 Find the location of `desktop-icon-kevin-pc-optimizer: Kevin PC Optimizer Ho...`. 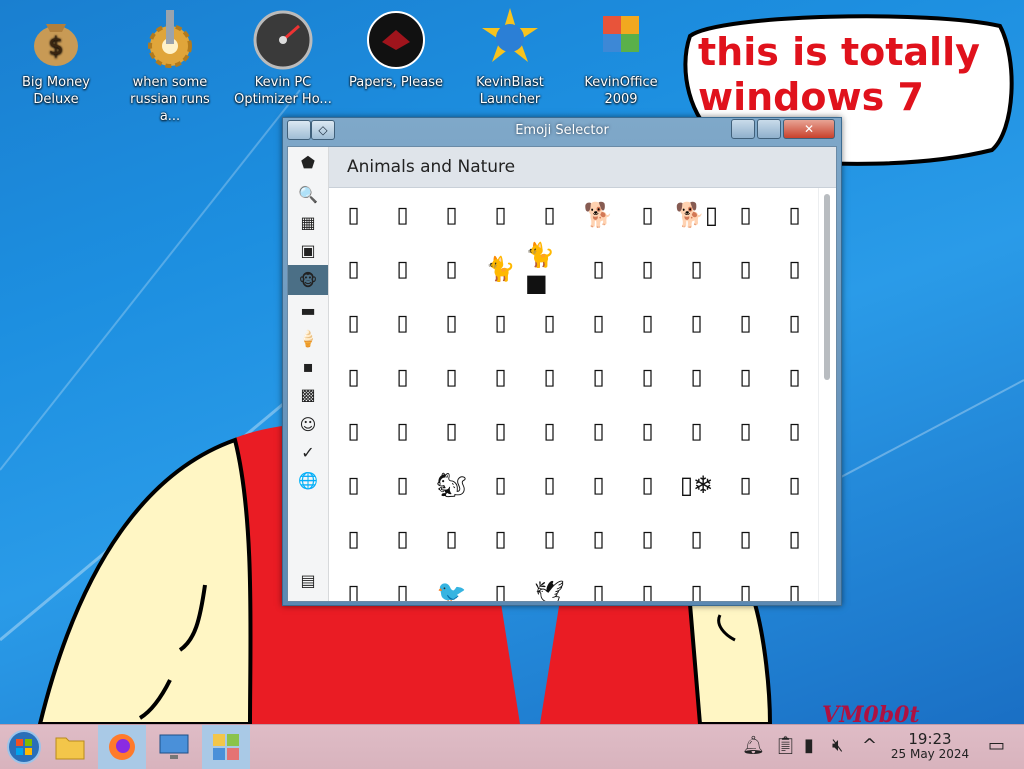

desktop-icon-kevin-pc-optimizer: Kevin PC Optimizer Ho... is located at coordinates (283, 57).